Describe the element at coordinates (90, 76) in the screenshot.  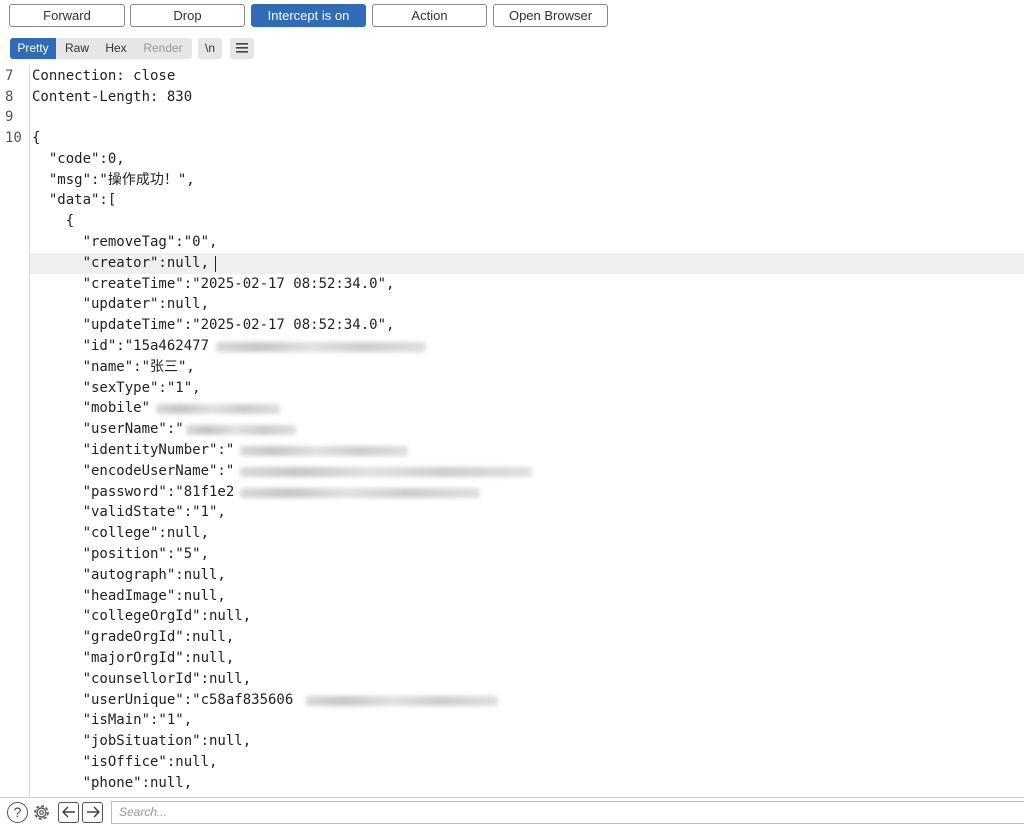
I see `code-line: 7 Connection: close` at that location.